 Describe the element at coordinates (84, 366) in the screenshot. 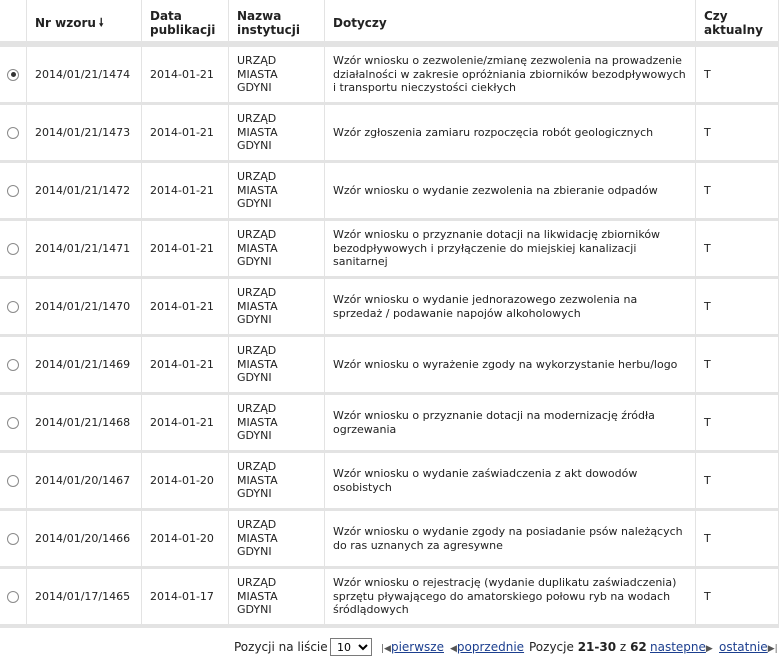

I see `cell-nr-wzoru: 2014/01/21/1469` at that location.